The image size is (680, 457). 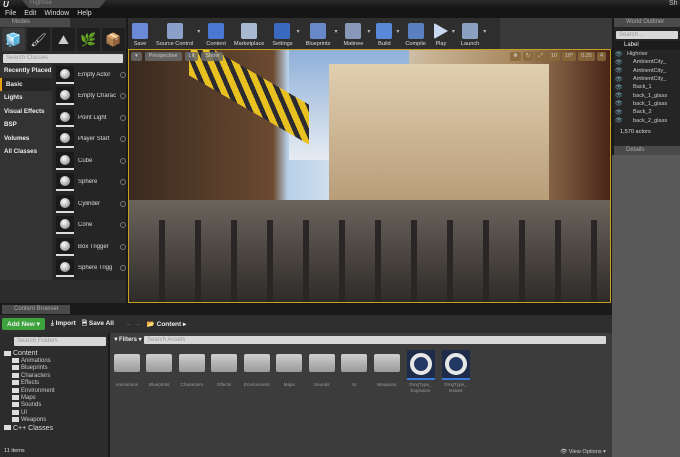 What do you see at coordinates (54, 368) in the screenshot?
I see `tree-folder: Blueprints` at bounding box center [54, 368].